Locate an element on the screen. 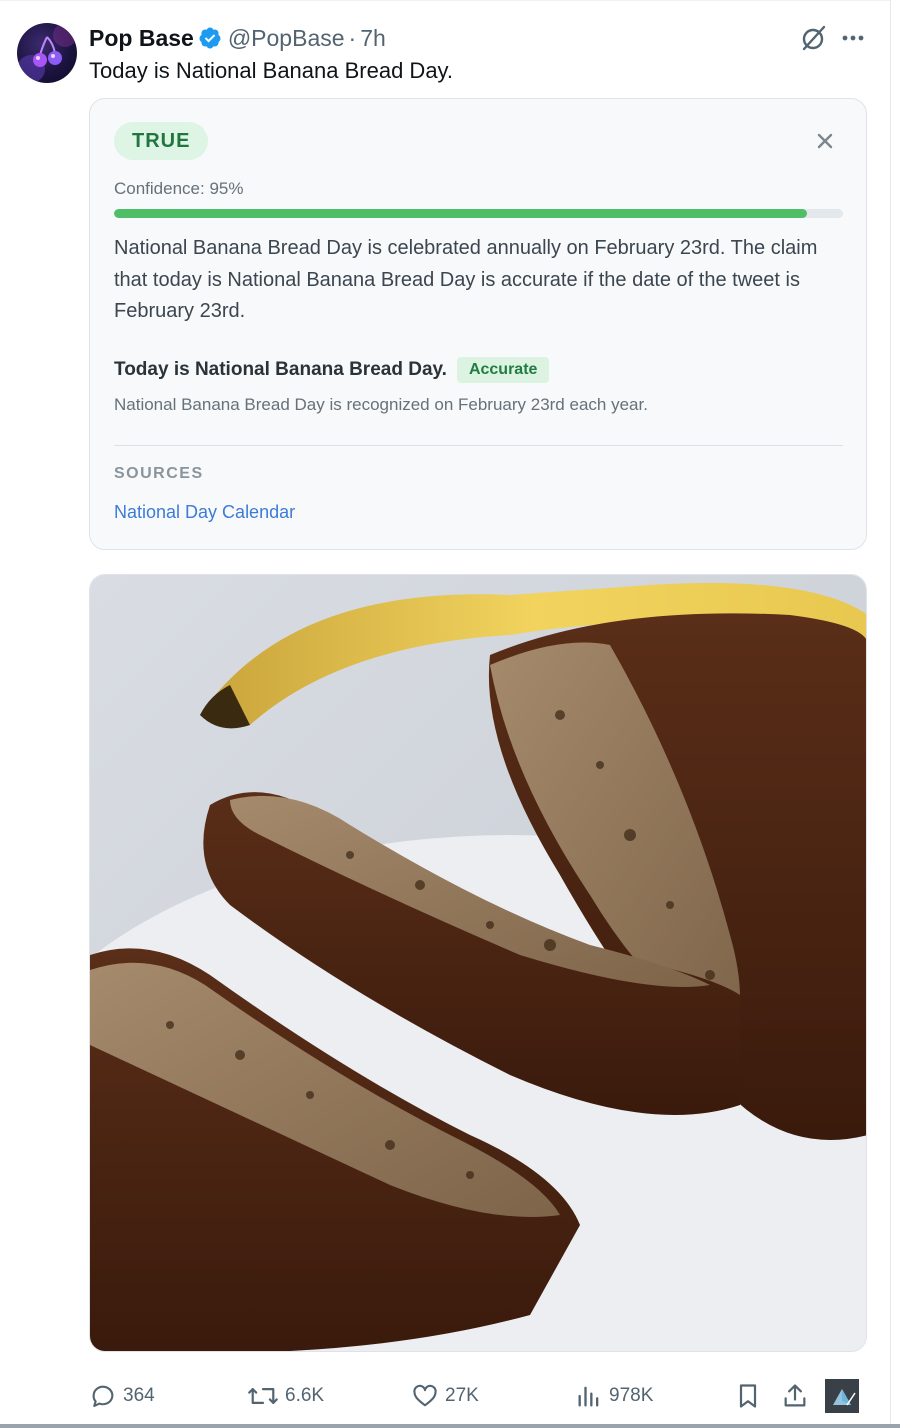  like-button: 27K is located at coordinates (445, 1396).